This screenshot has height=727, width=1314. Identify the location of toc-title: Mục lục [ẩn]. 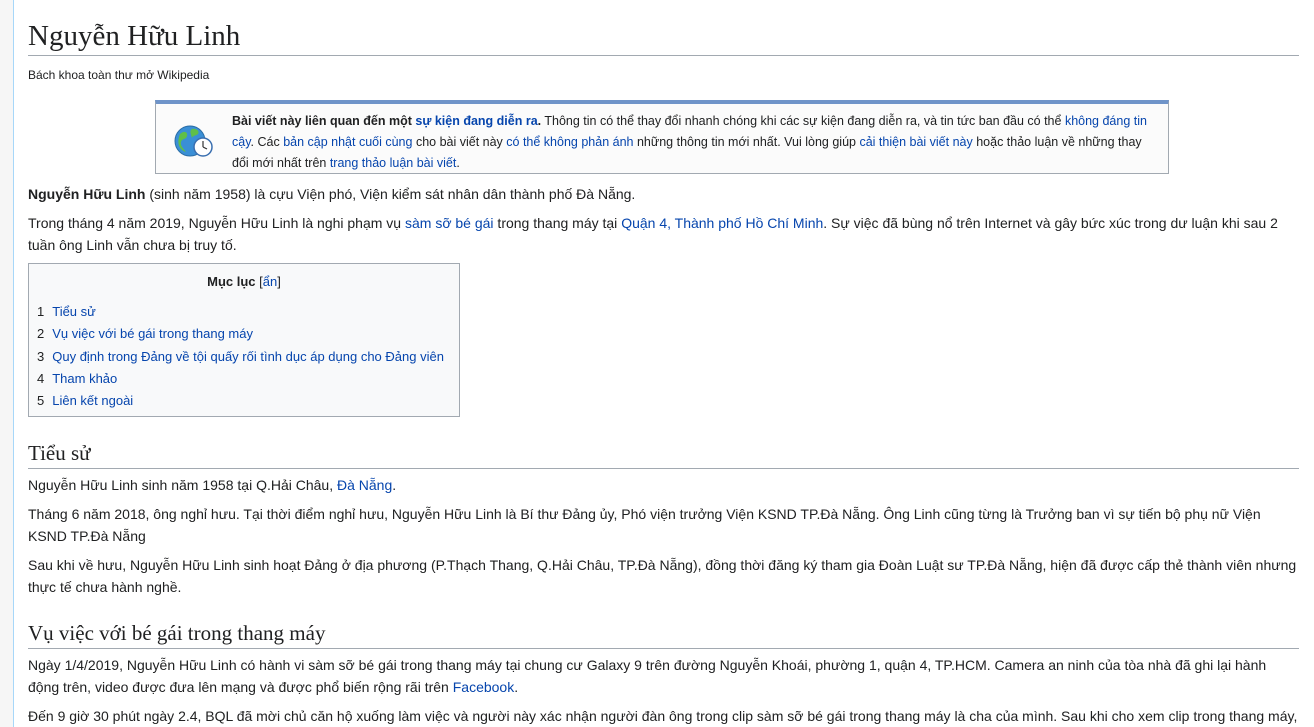
(244, 281).